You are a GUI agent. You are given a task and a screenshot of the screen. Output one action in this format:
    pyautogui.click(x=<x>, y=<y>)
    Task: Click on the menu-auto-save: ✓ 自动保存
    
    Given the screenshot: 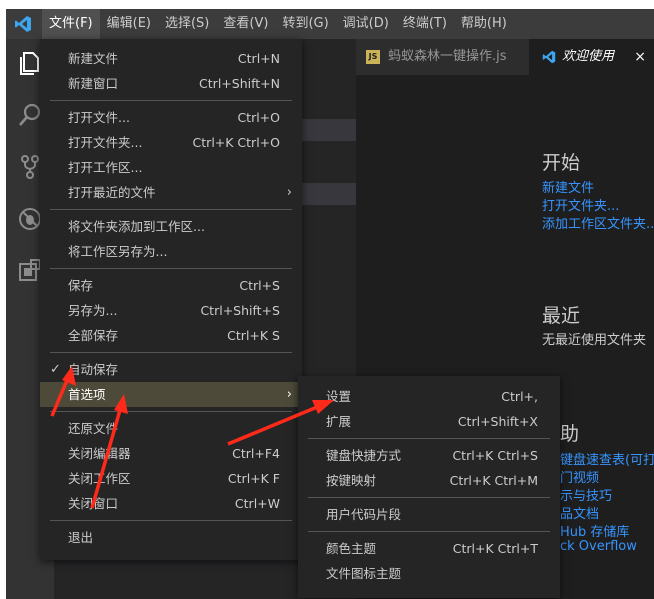 What is the action you would take?
    pyautogui.click(x=171, y=369)
    